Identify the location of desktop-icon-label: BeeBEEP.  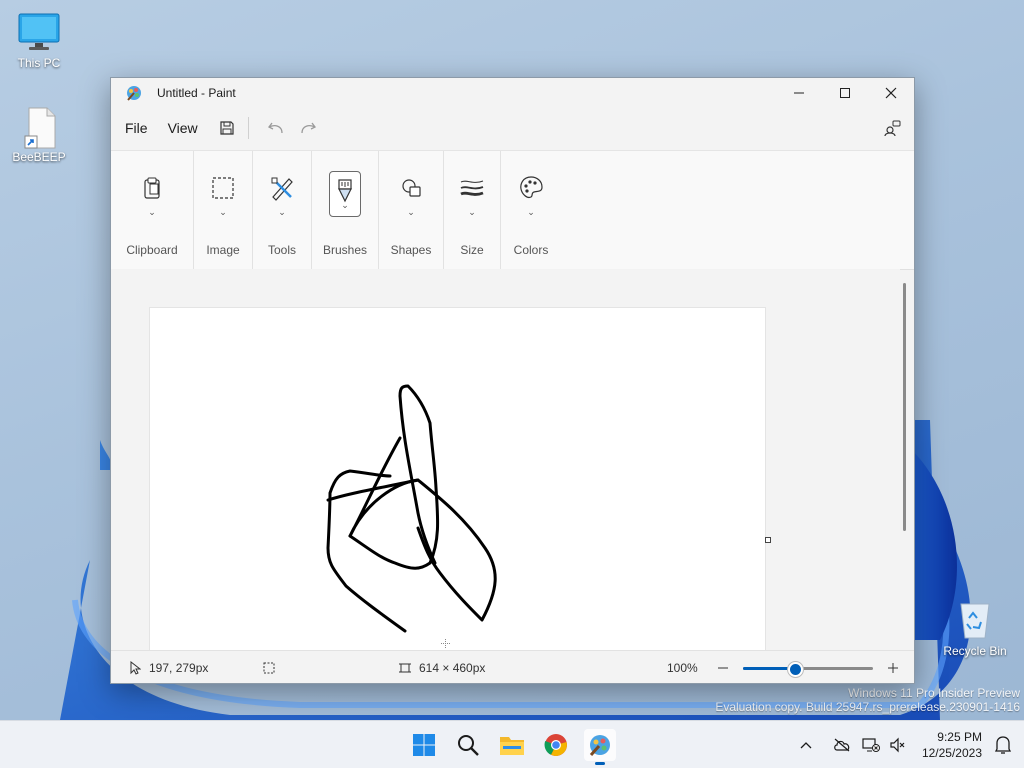
(39, 157).